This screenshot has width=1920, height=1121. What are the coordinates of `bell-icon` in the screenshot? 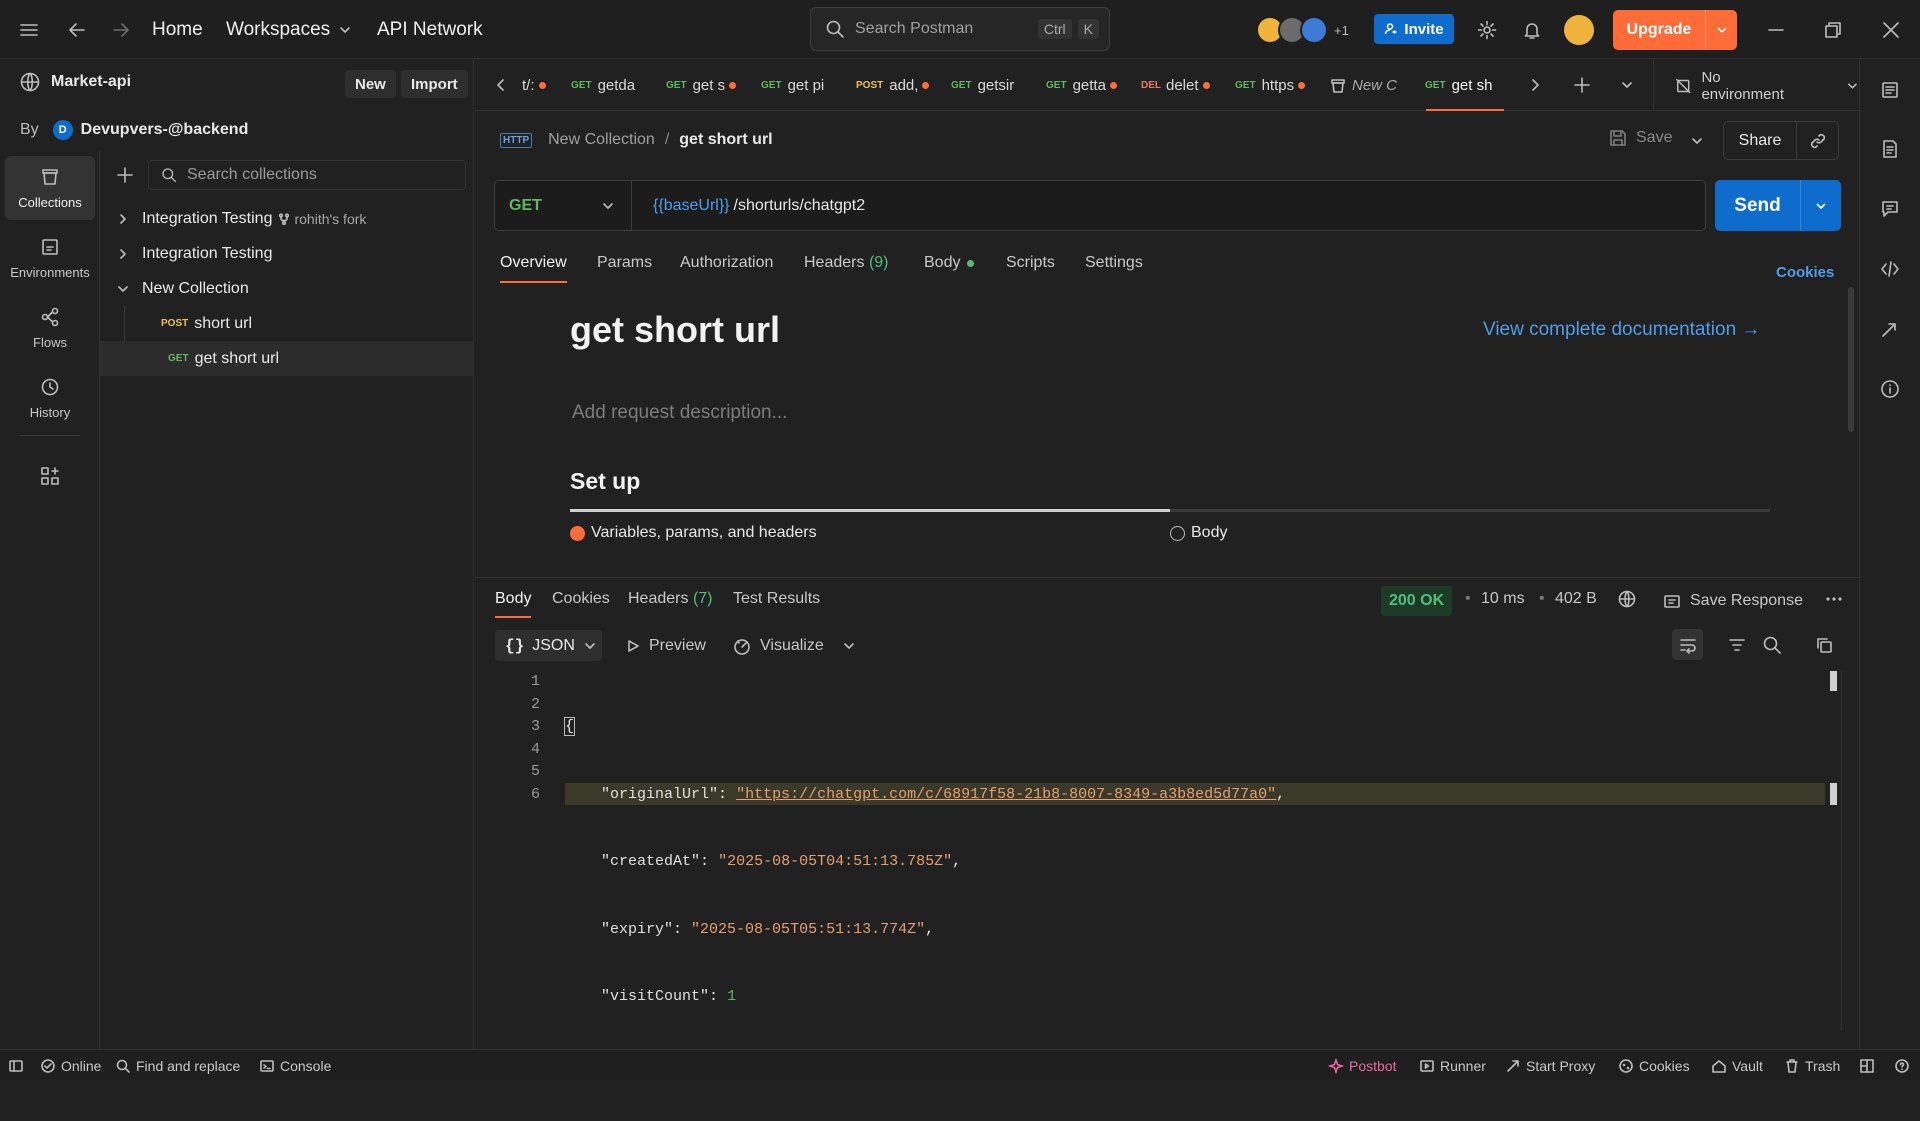 It's located at (1532, 30).